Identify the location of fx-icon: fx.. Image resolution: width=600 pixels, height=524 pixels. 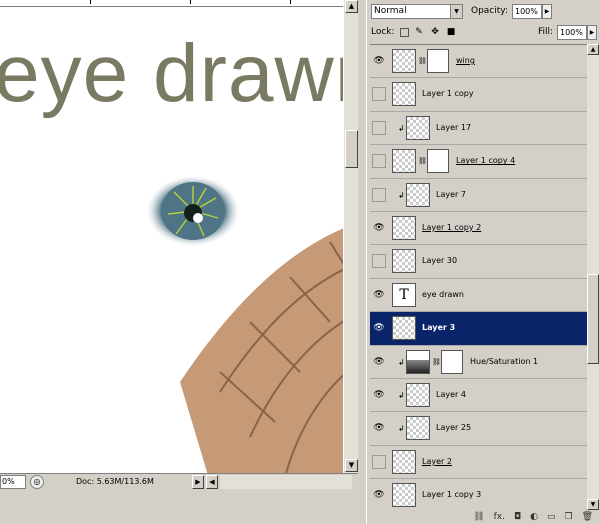
(499, 517).